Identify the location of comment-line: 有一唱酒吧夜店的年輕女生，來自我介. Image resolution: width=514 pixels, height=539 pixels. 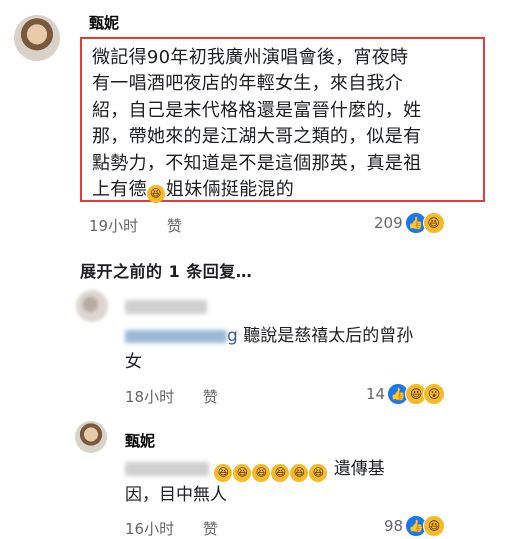
(248, 84).